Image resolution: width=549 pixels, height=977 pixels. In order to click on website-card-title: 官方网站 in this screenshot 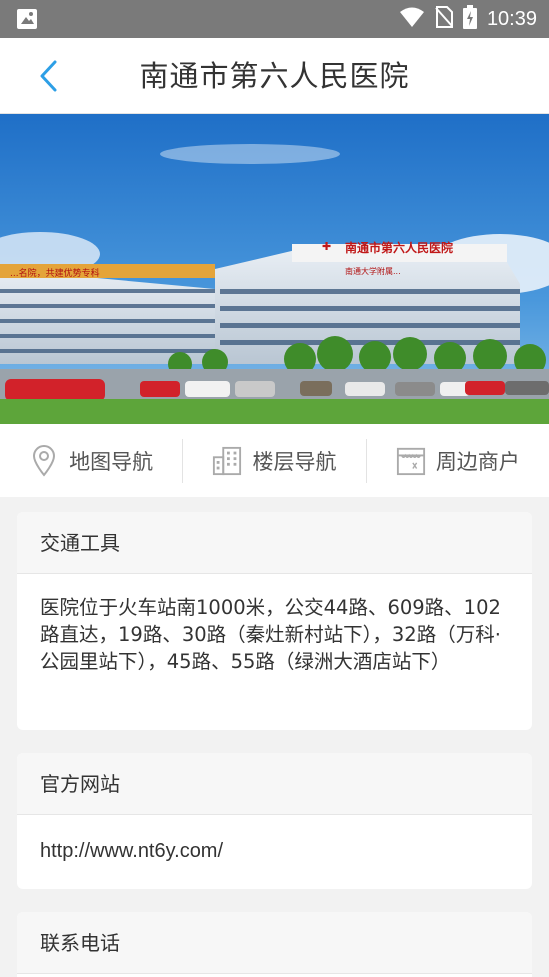, I will do `click(274, 784)`.